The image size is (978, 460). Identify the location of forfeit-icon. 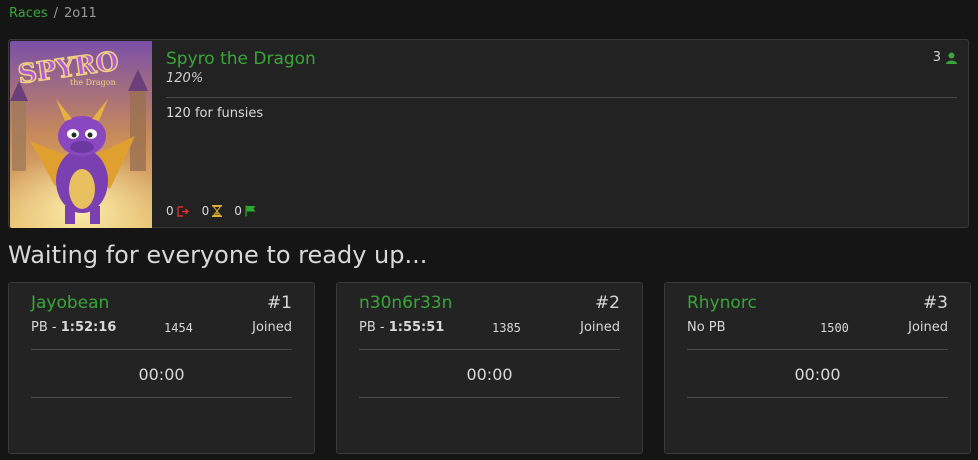
(182, 211).